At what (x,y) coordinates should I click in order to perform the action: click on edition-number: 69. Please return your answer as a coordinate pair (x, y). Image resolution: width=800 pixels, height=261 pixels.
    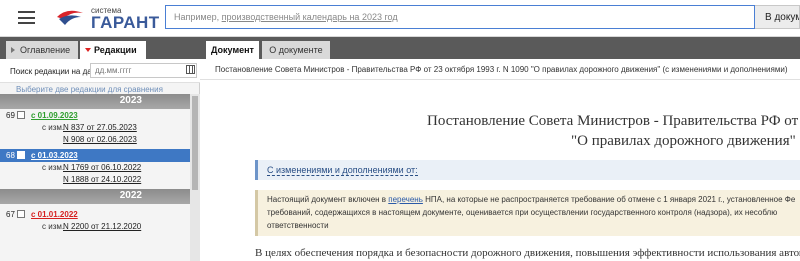
    Looking at the image, I should click on (10, 115).